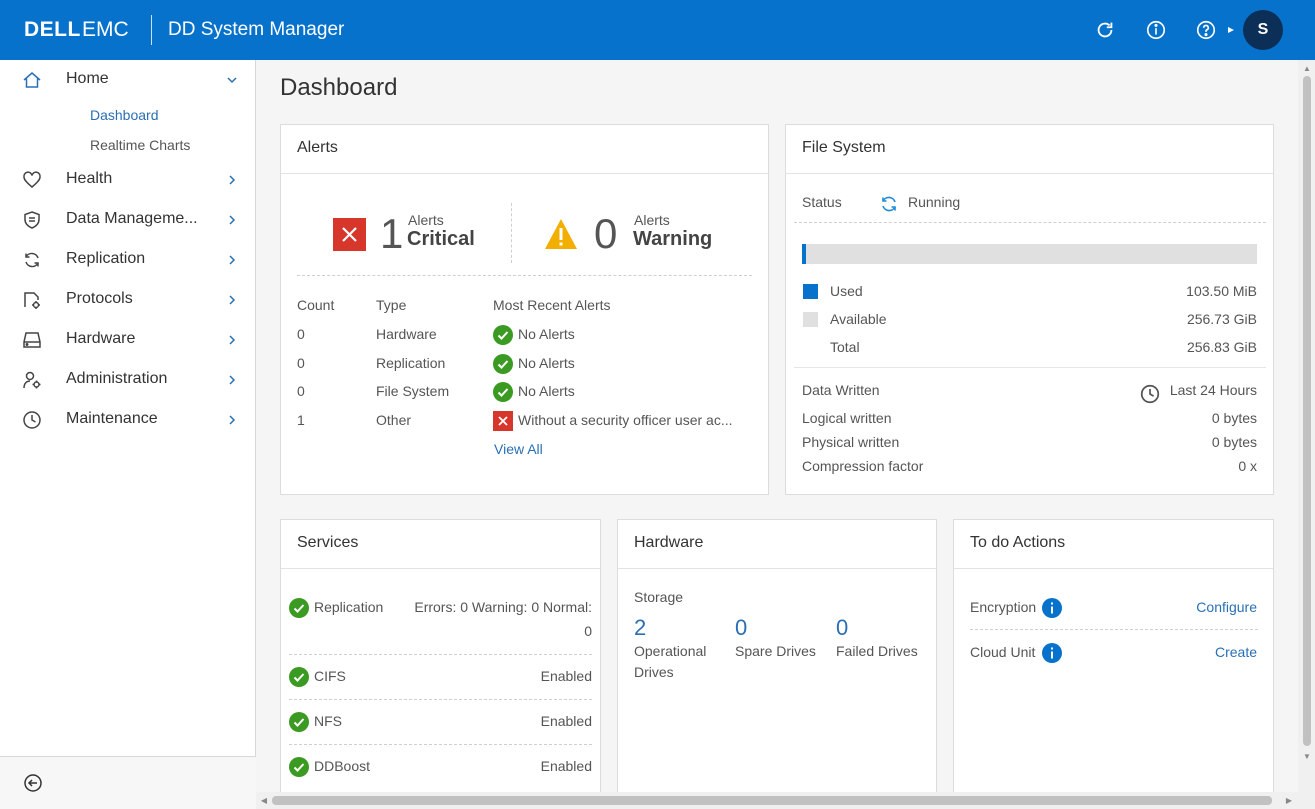 The width and height of the screenshot is (1315, 809). Describe the element at coordinates (1307, 69) in the screenshot. I see `scroll-up-arrow-icon: ▲` at that location.